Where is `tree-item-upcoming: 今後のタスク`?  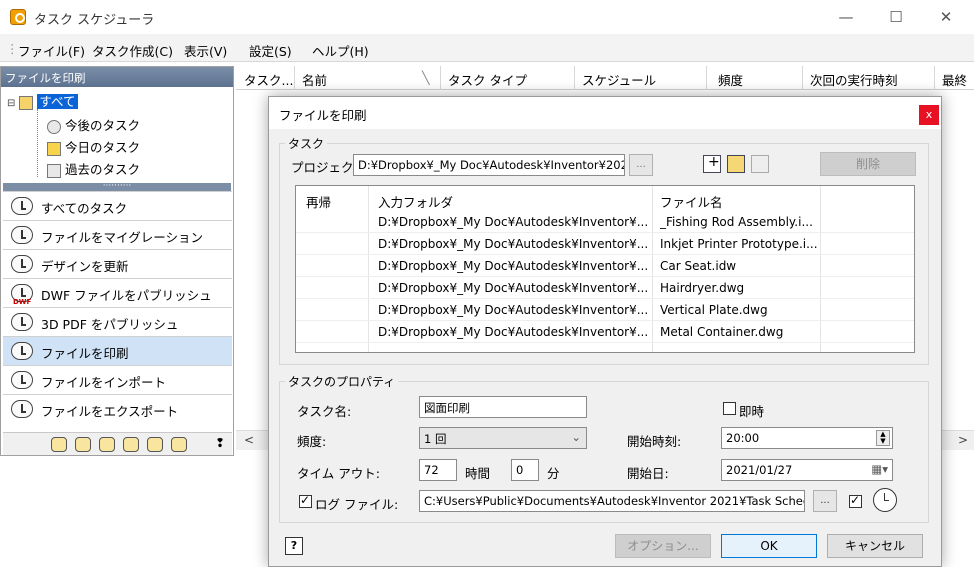 tree-item-upcoming: 今後のタスク is located at coordinates (93, 126).